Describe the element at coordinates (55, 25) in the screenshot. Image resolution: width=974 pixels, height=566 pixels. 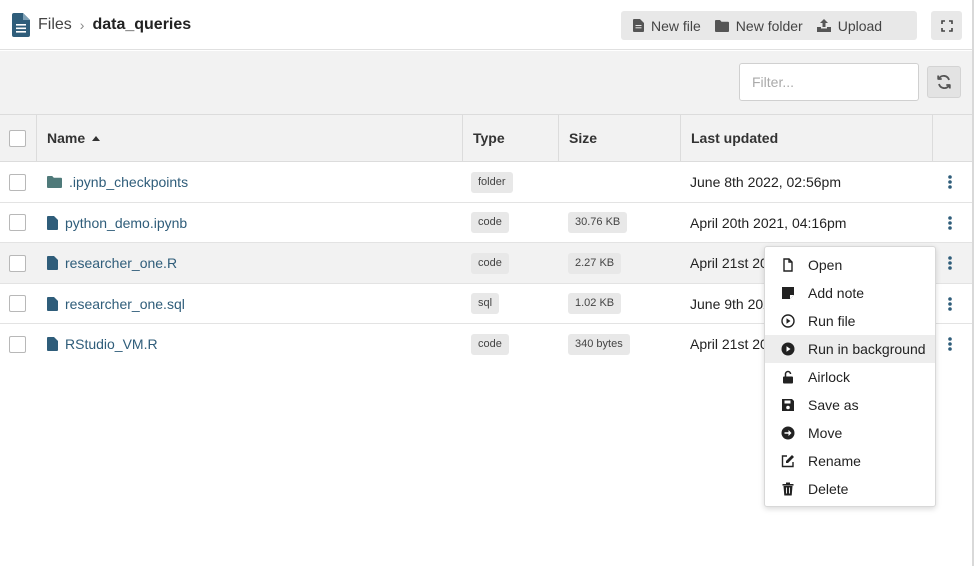
I see `breadcrumb-root: Files` at that location.